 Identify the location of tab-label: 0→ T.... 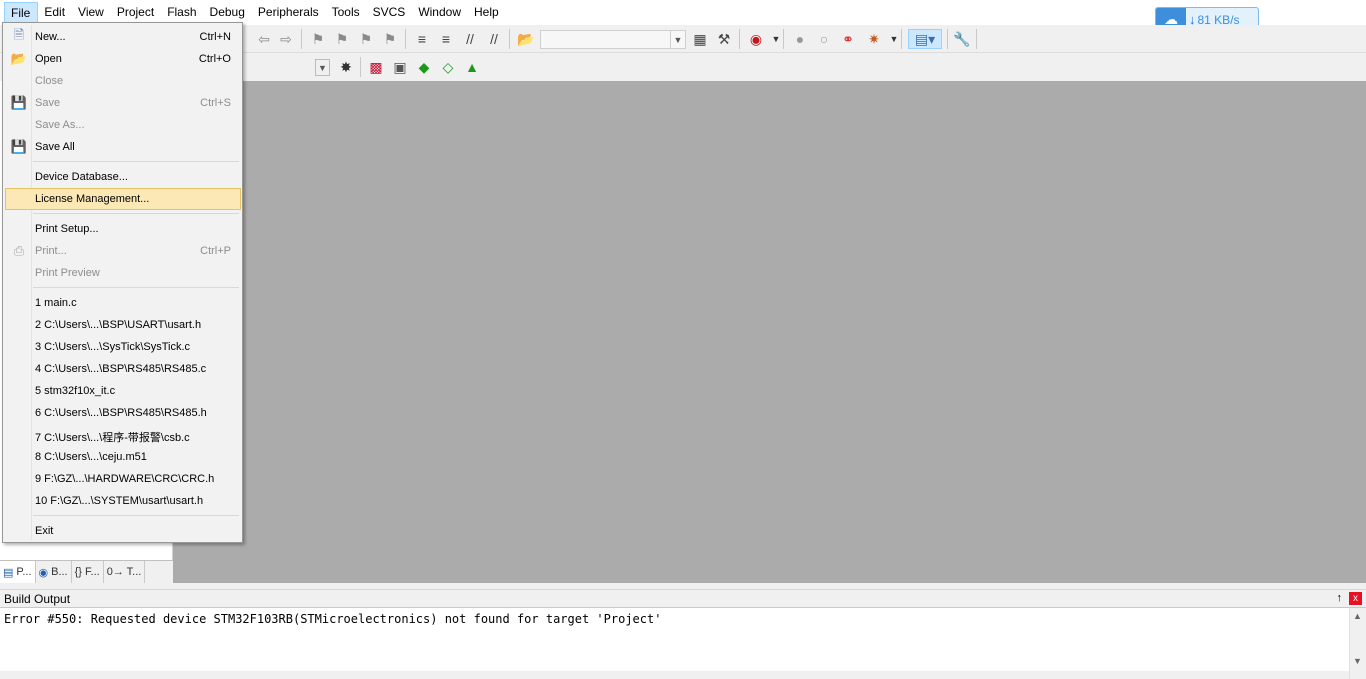
(124, 572).